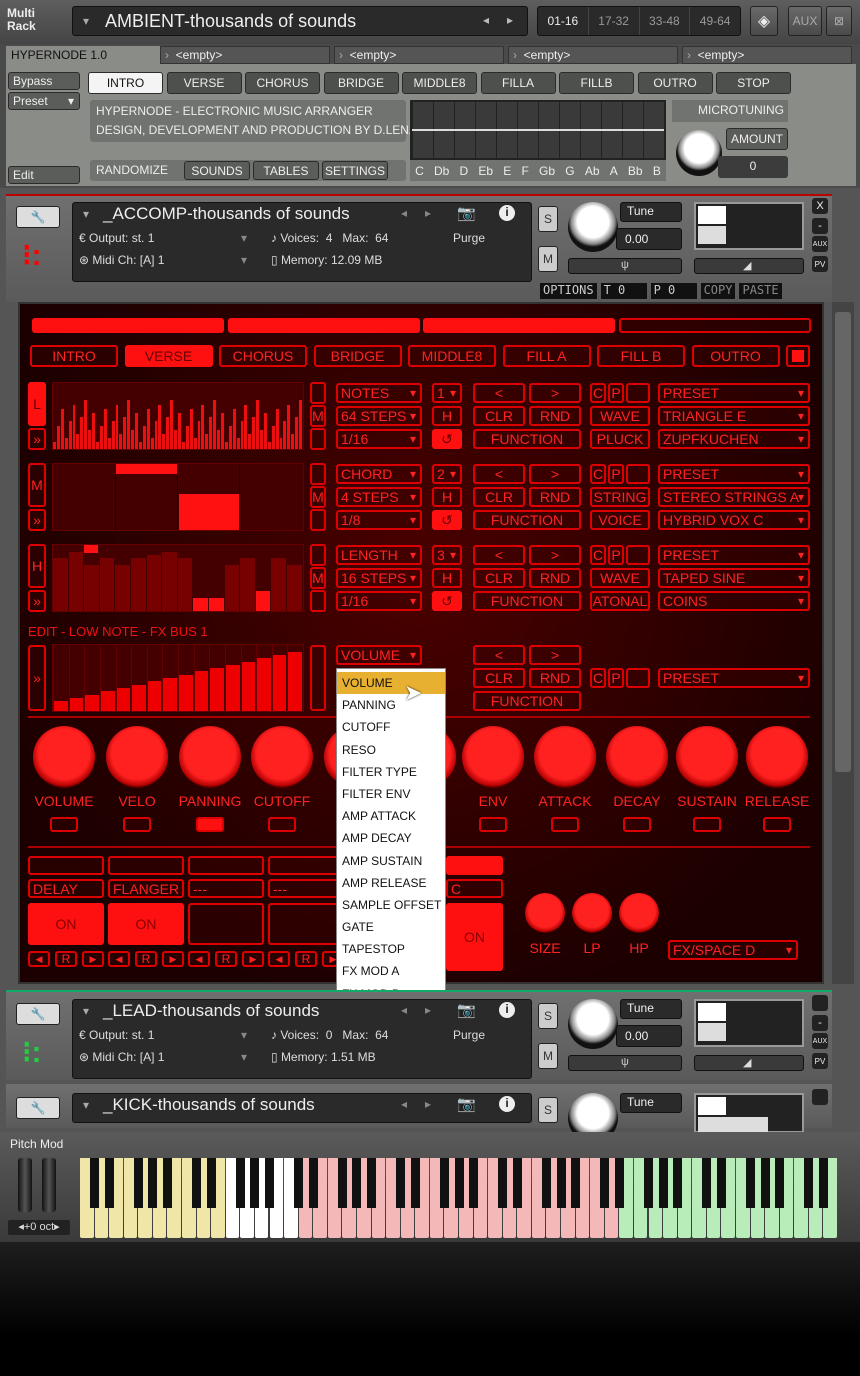 The height and width of the screenshot is (1376, 860). I want to click on pv-button: PV, so click(820, 264).